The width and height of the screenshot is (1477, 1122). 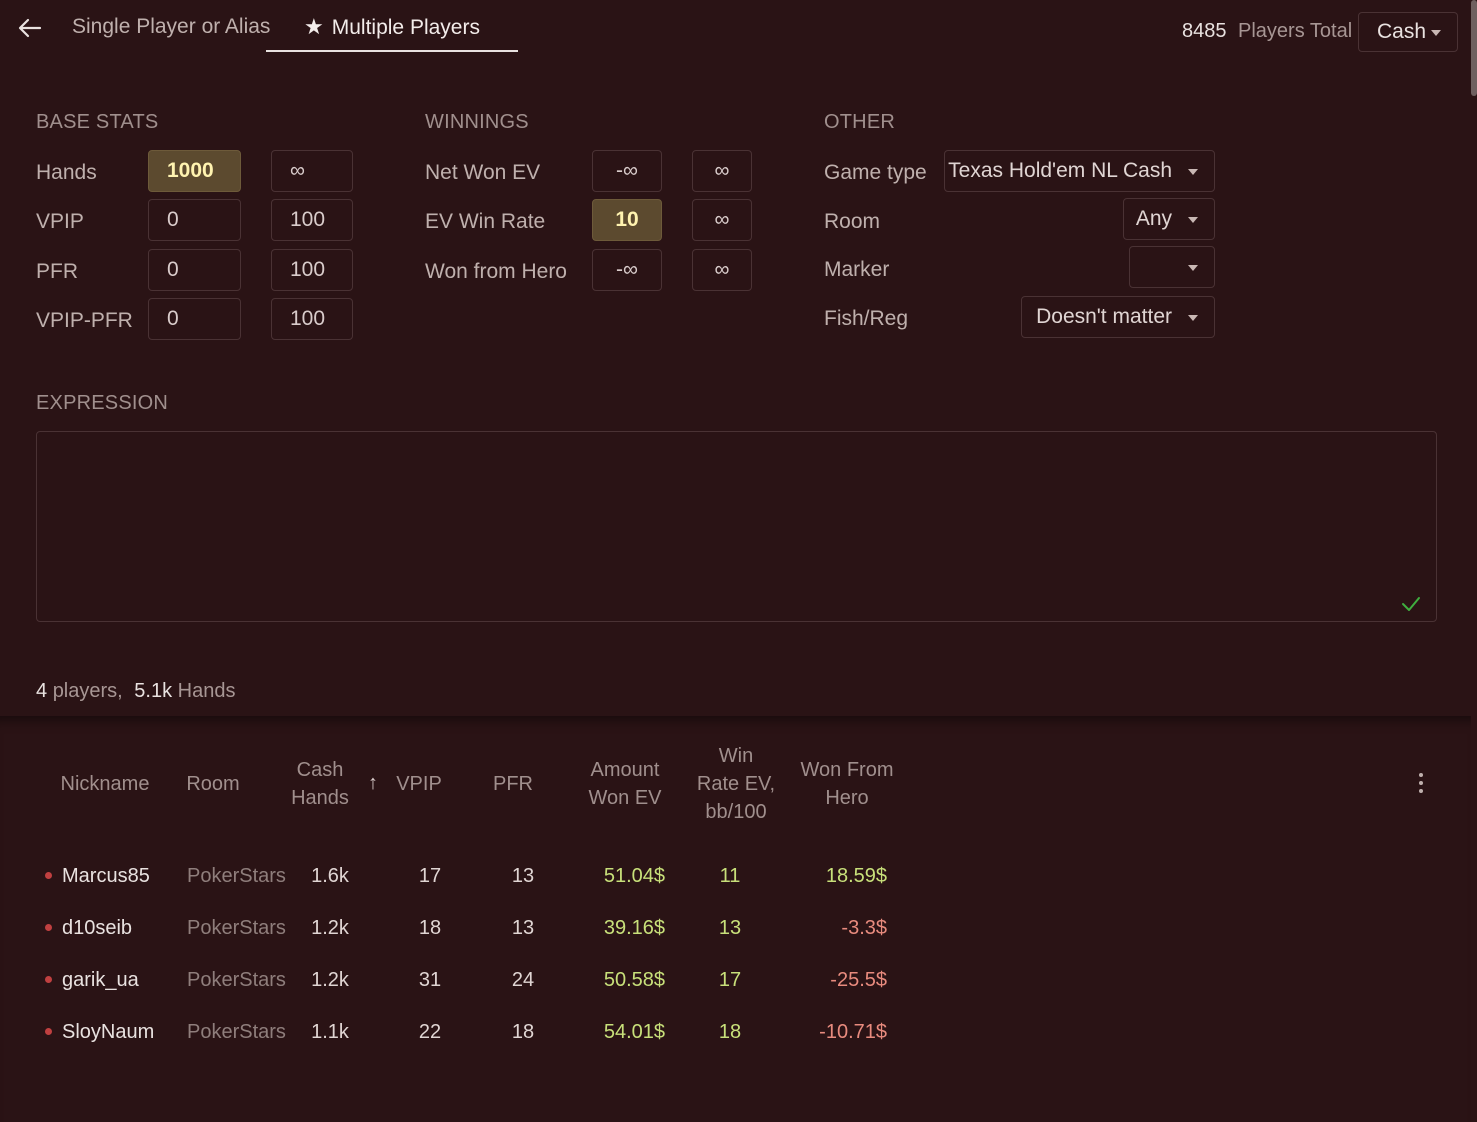 What do you see at coordinates (625, 784) in the screenshot?
I see `column-header-amount-won-ev: Amount Won EV` at bounding box center [625, 784].